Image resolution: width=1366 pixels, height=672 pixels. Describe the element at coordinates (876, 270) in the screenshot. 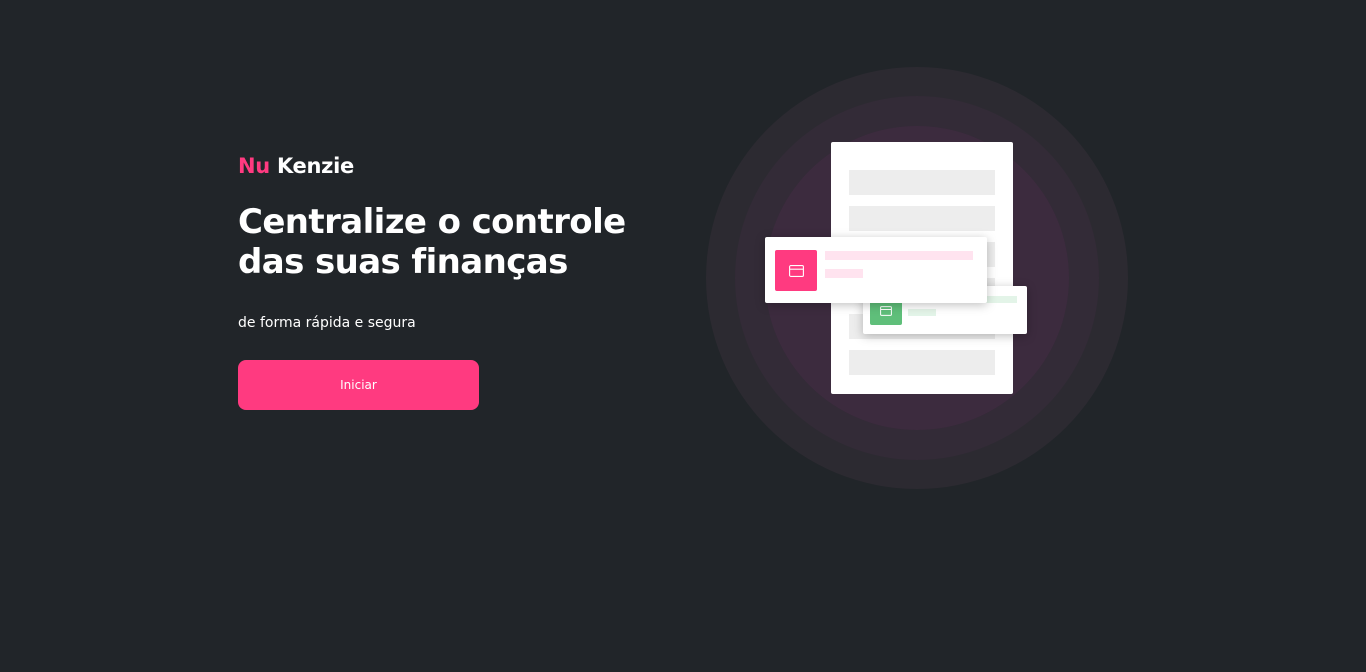

I see `expense-card-illustration` at that location.